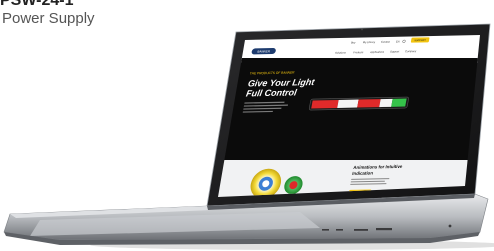 Image resolution: width=494 pixels, height=251 pixels. Describe the element at coordinates (359, 52) in the screenshot. I see `nav-item-products: Products` at that location.